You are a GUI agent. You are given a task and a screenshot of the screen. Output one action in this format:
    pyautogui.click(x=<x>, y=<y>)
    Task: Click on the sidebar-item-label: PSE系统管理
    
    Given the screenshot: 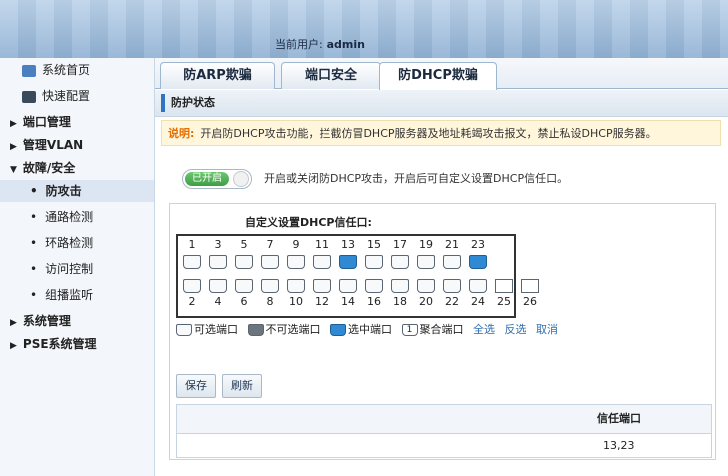 What is the action you would take?
    pyautogui.click(x=59, y=344)
    